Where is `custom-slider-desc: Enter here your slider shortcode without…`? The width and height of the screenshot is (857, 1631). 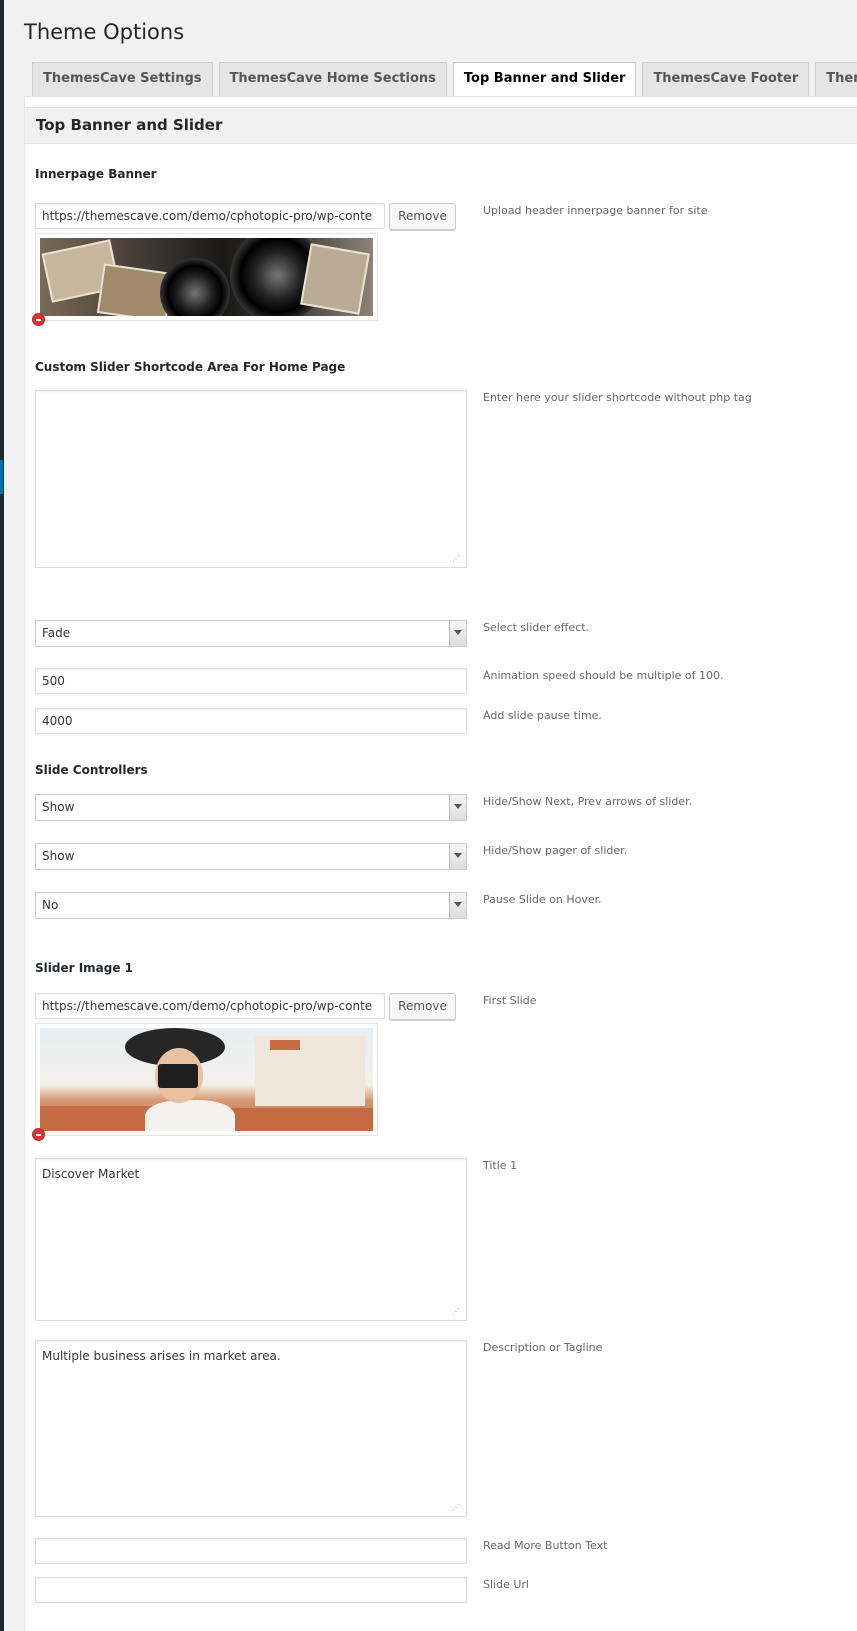
custom-slider-desc: Enter here your slider shortcode without… is located at coordinates (617, 397).